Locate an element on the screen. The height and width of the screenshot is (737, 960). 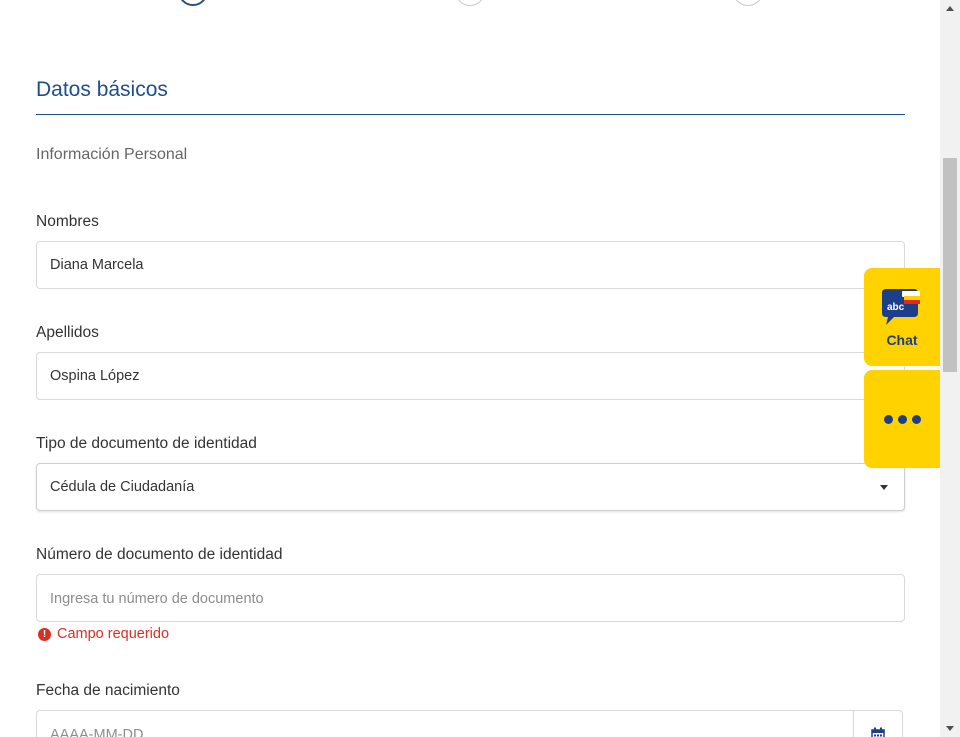
section-title: Datos básicos is located at coordinates (102, 89).